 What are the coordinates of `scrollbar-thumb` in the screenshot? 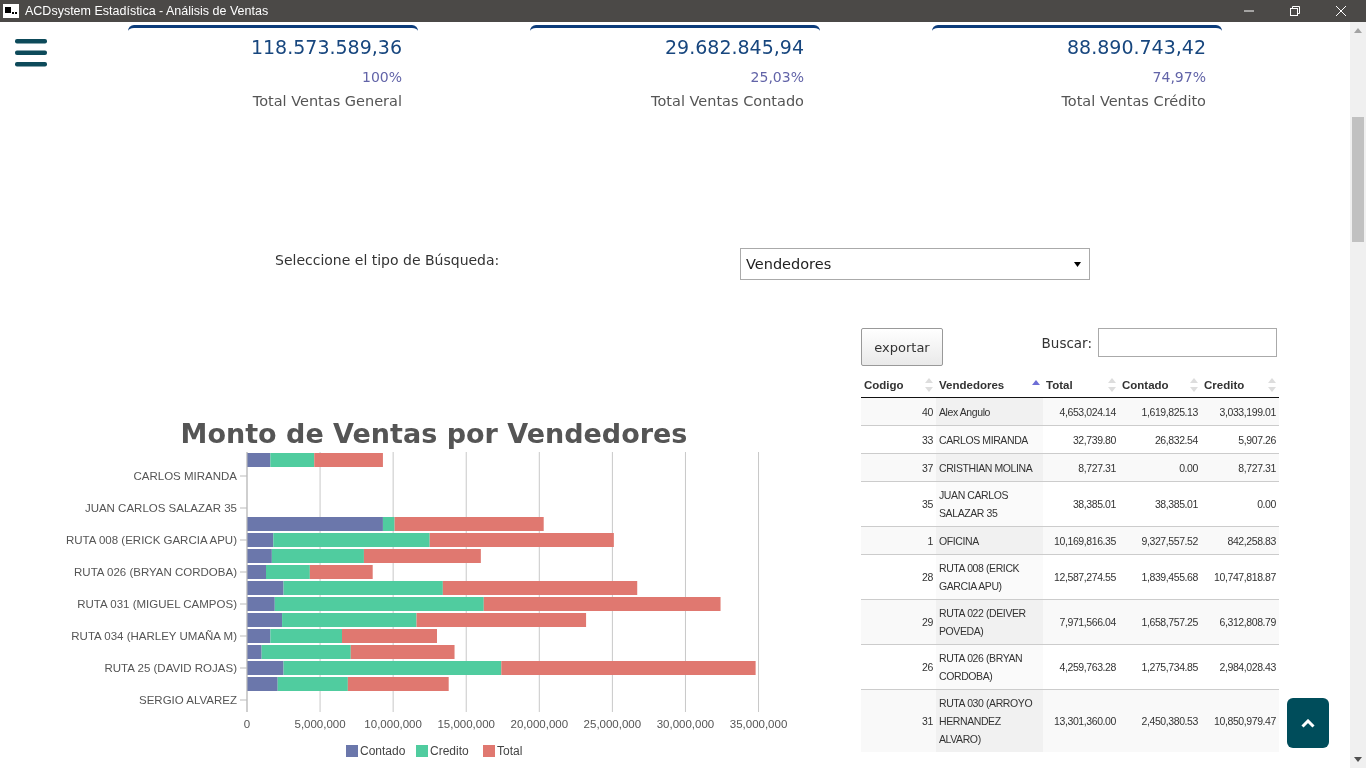 It's located at (1358, 179).